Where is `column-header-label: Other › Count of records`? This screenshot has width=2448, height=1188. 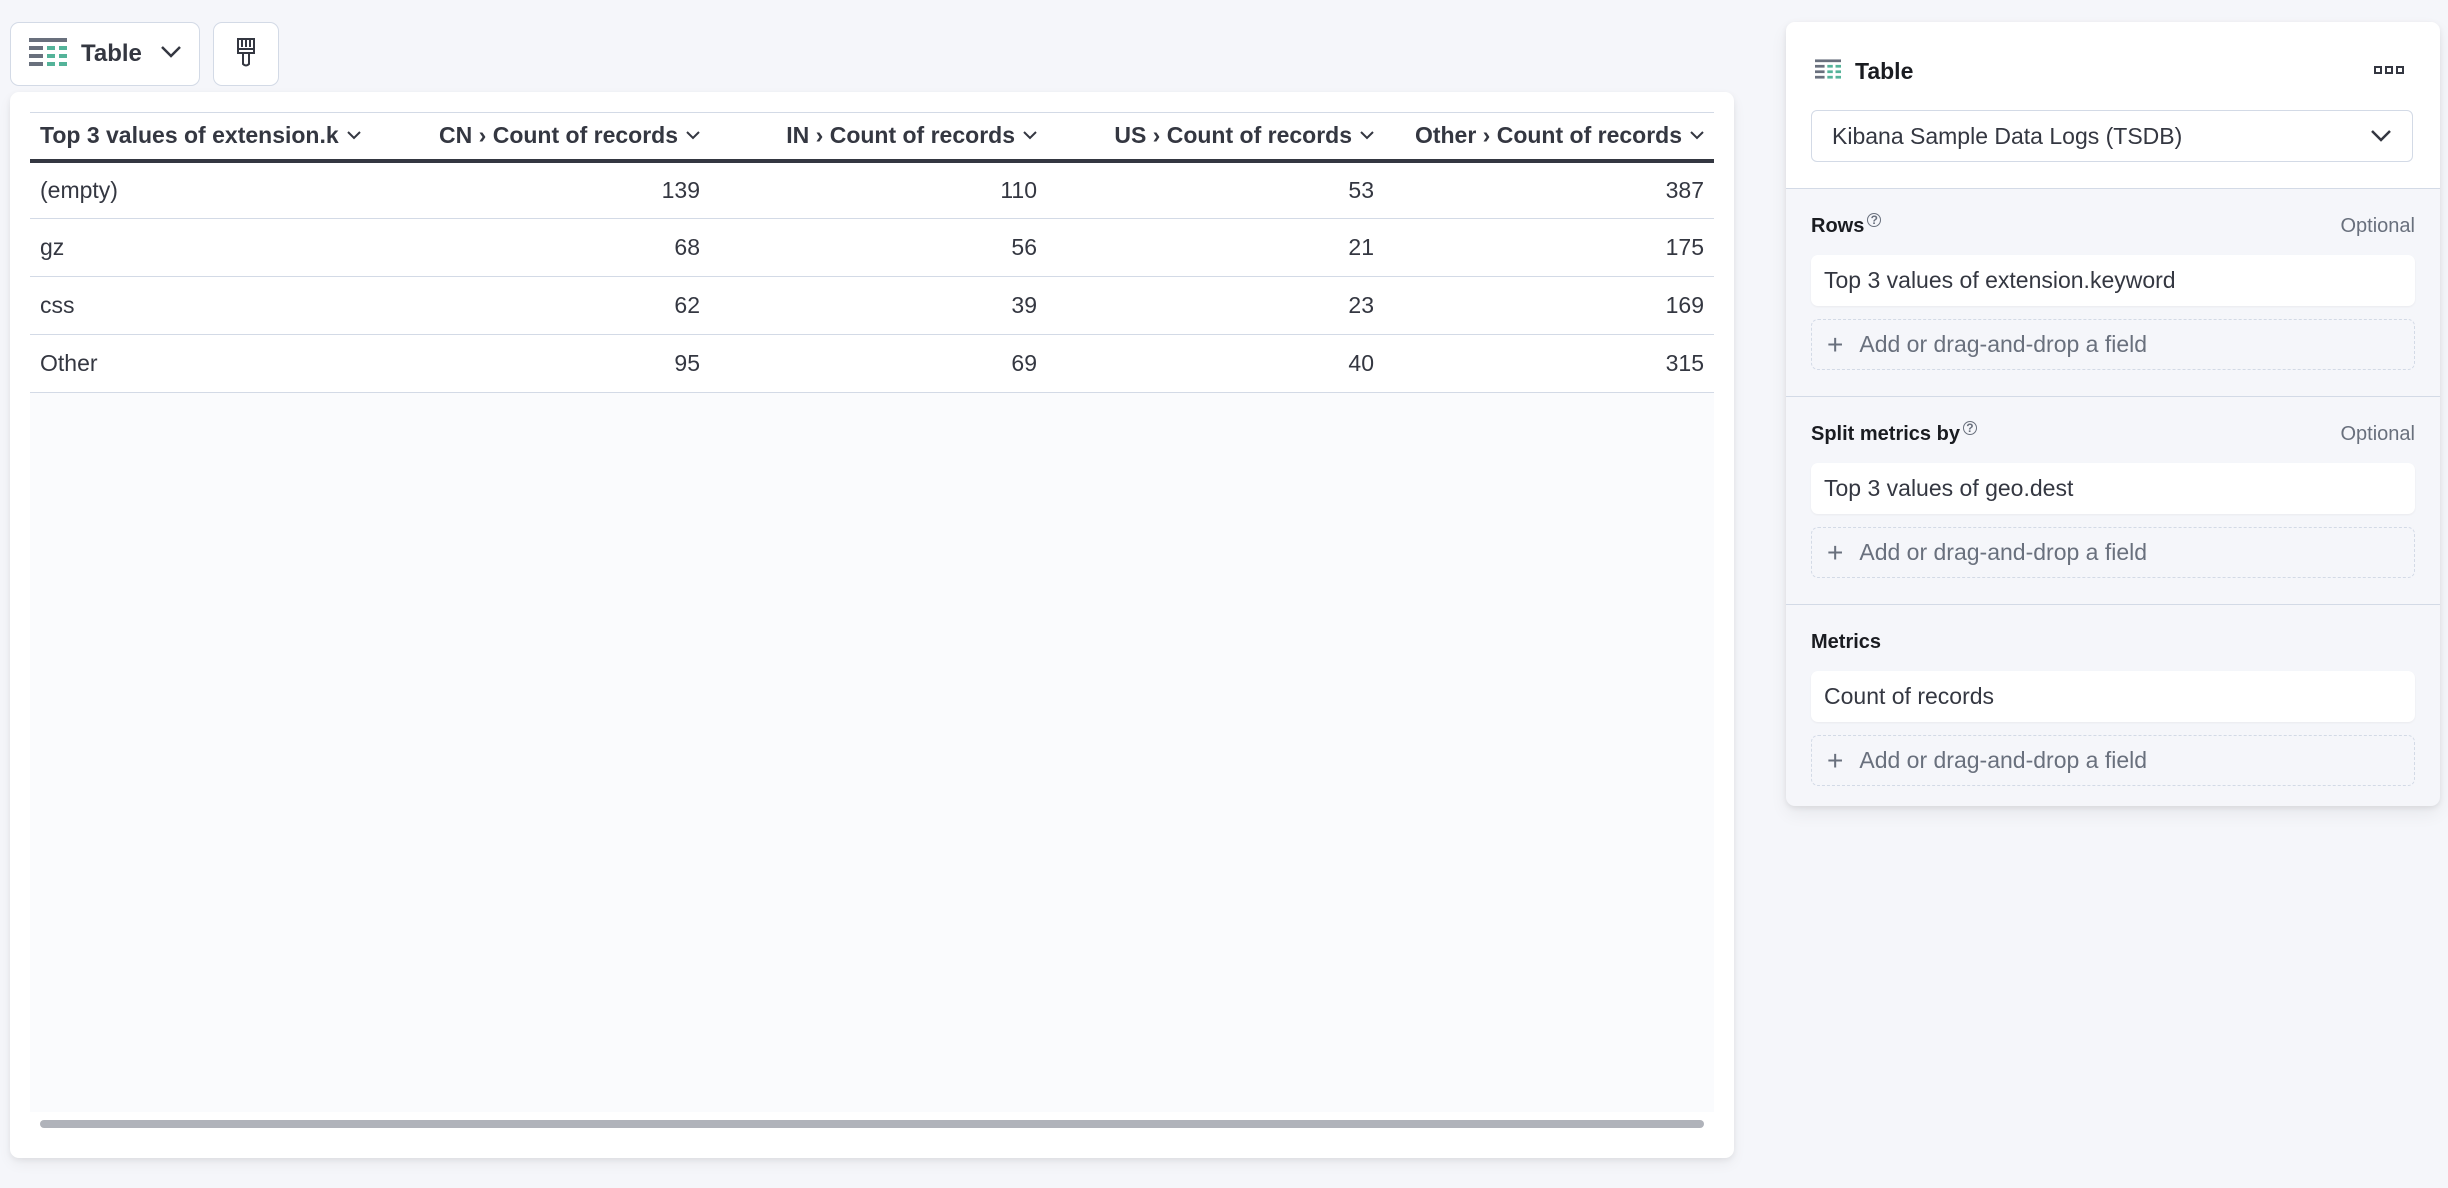 column-header-label: Other › Count of records is located at coordinates (1548, 135).